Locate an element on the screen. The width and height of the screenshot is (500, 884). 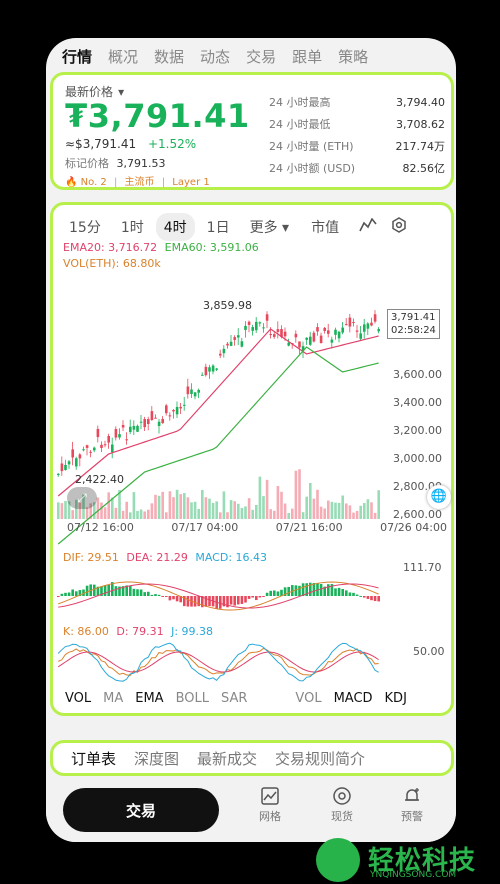
ind-boll: BOLL is located at coordinates (192, 701).